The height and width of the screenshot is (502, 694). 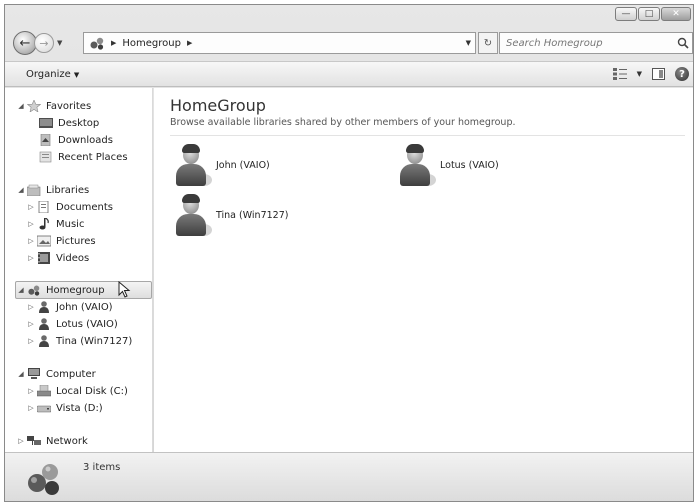 I want to click on recent-pages-dropdown: ▼, so click(x=59, y=43).